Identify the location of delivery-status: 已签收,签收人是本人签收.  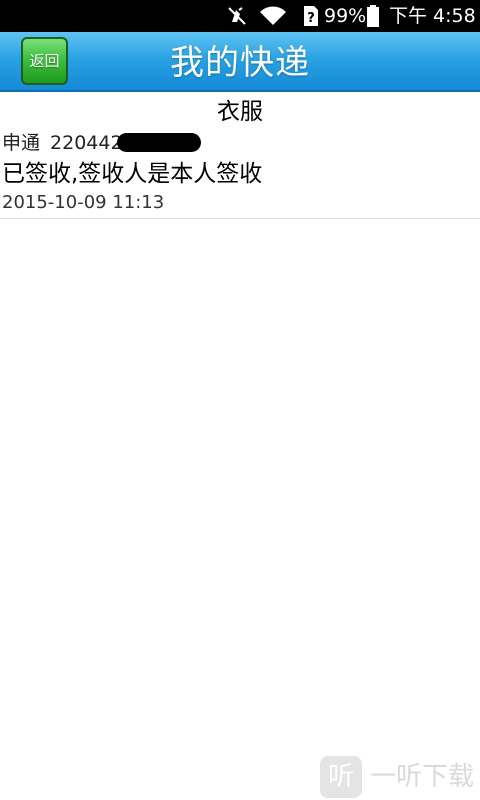
(132, 174).